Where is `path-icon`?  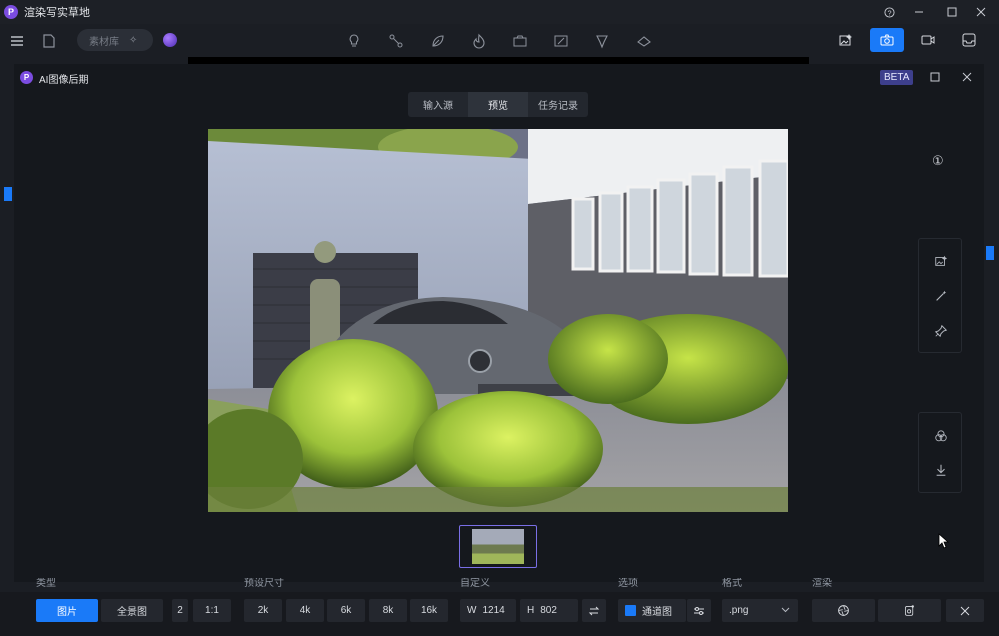 path-icon is located at coordinates (396, 41).